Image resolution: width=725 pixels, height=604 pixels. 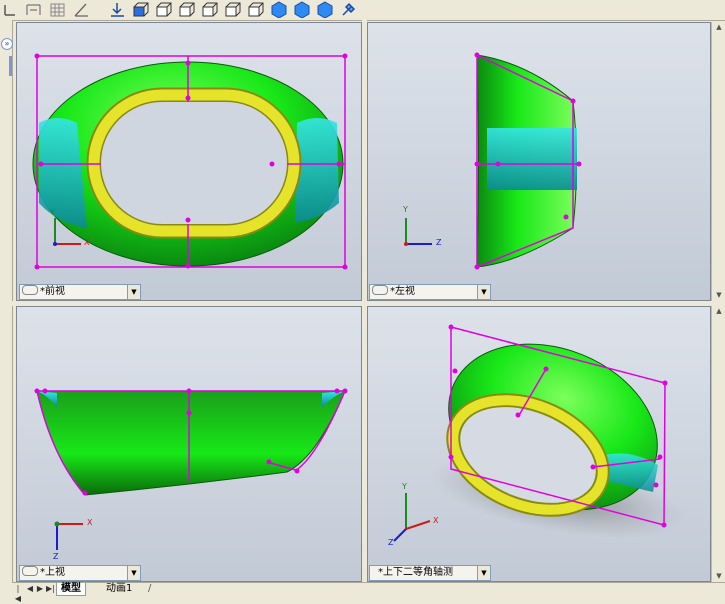 I want to click on panel-indicator, so click(x=10, y=66).